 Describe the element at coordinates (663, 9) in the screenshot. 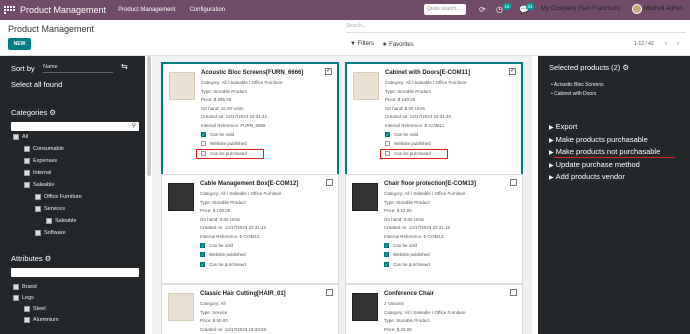

I see `user-menu: Mitchell Admin` at that location.